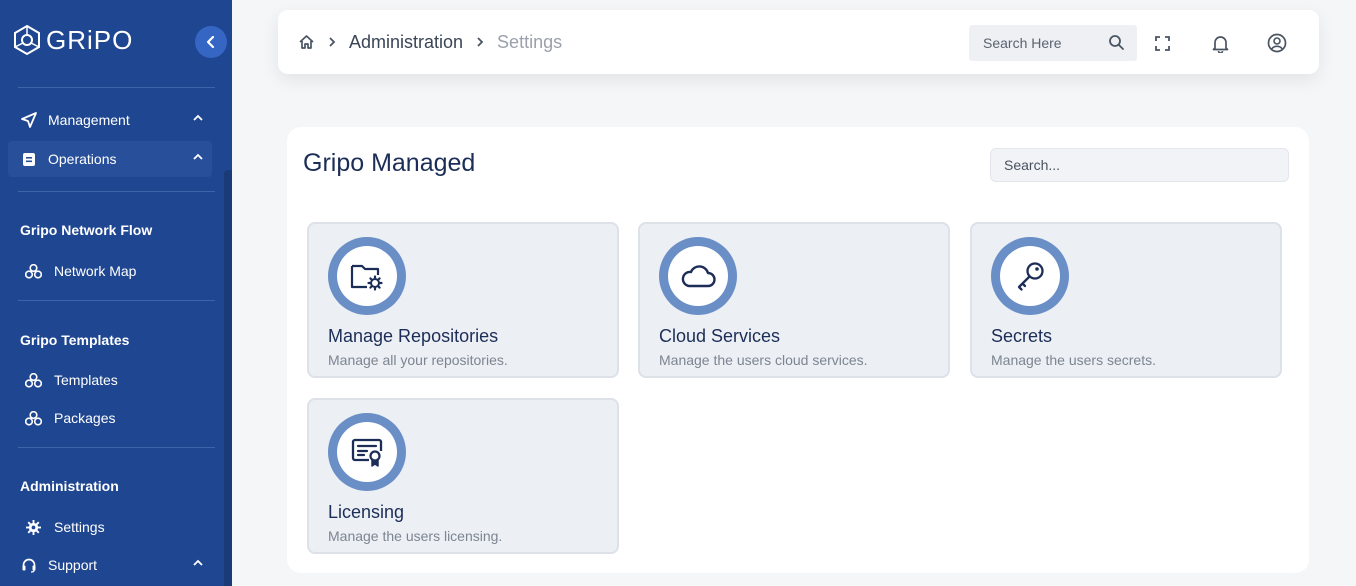 Image resolution: width=1356 pixels, height=586 pixels. I want to click on sidebar-item-label: Support, so click(73, 565).